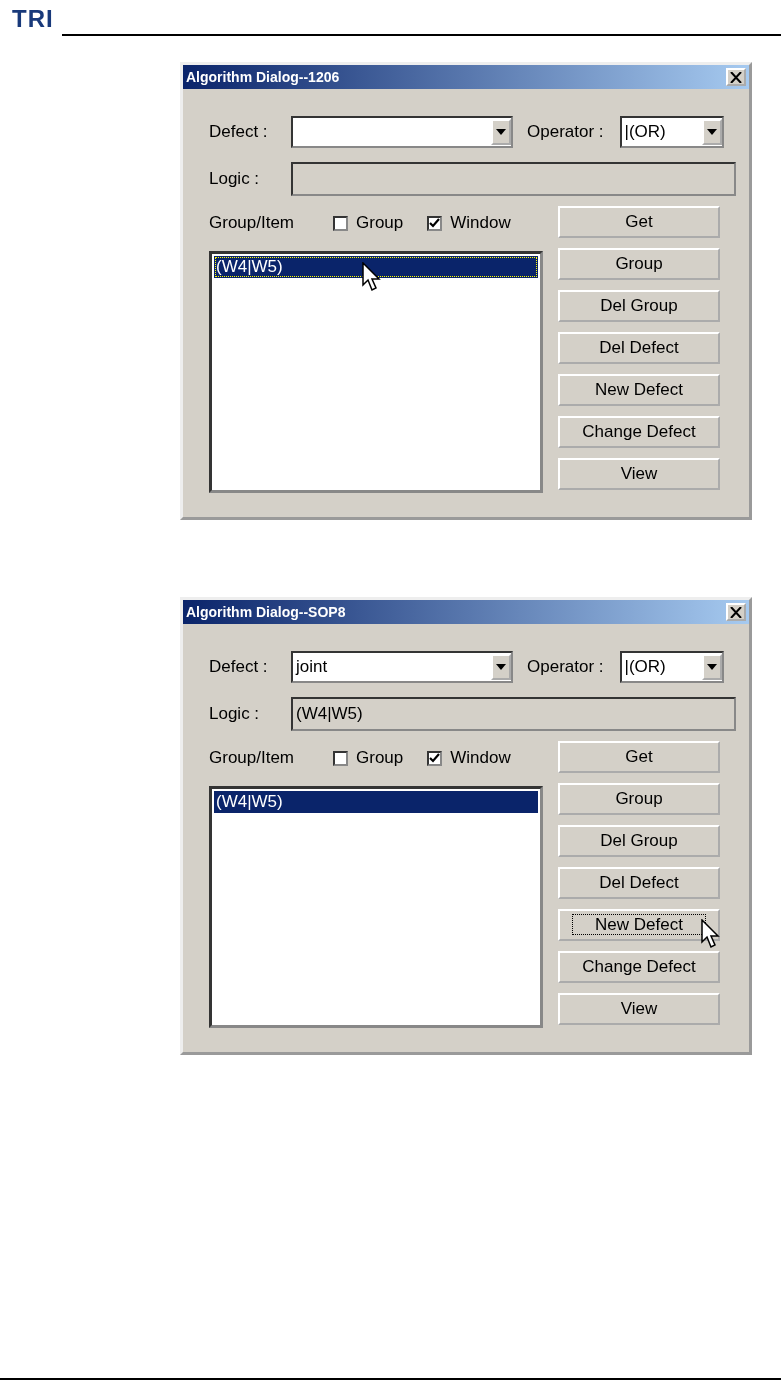 The width and height of the screenshot is (781, 1387). Describe the element at coordinates (513, 714) in the screenshot. I see `logic-field: (W4|W5)` at that location.